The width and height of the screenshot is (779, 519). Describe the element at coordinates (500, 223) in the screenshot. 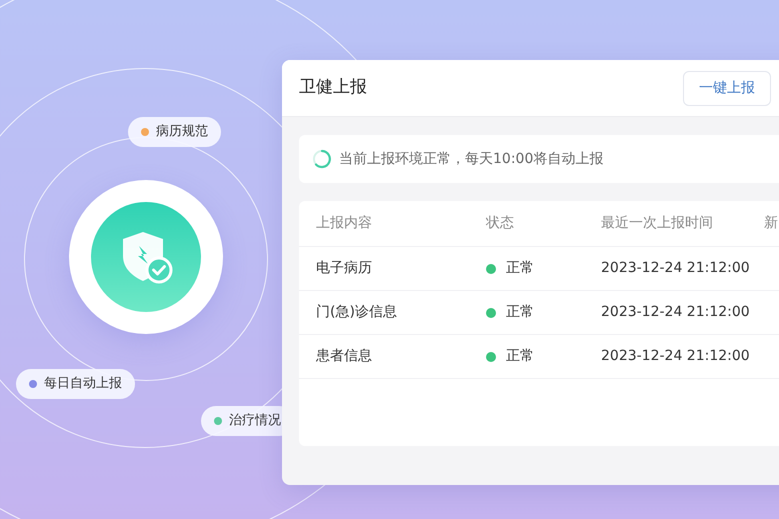

I see `column-header: 状态` at that location.